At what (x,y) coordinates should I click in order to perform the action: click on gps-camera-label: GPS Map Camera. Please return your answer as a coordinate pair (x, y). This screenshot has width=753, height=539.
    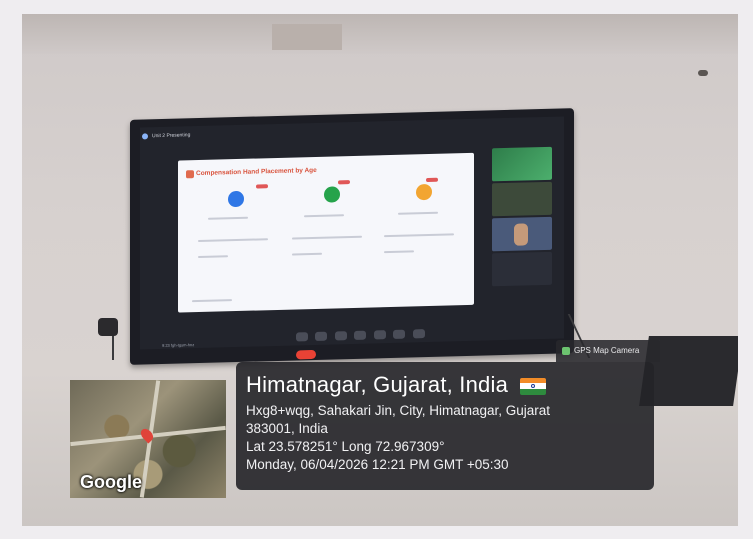
    Looking at the image, I should click on (607, 350).